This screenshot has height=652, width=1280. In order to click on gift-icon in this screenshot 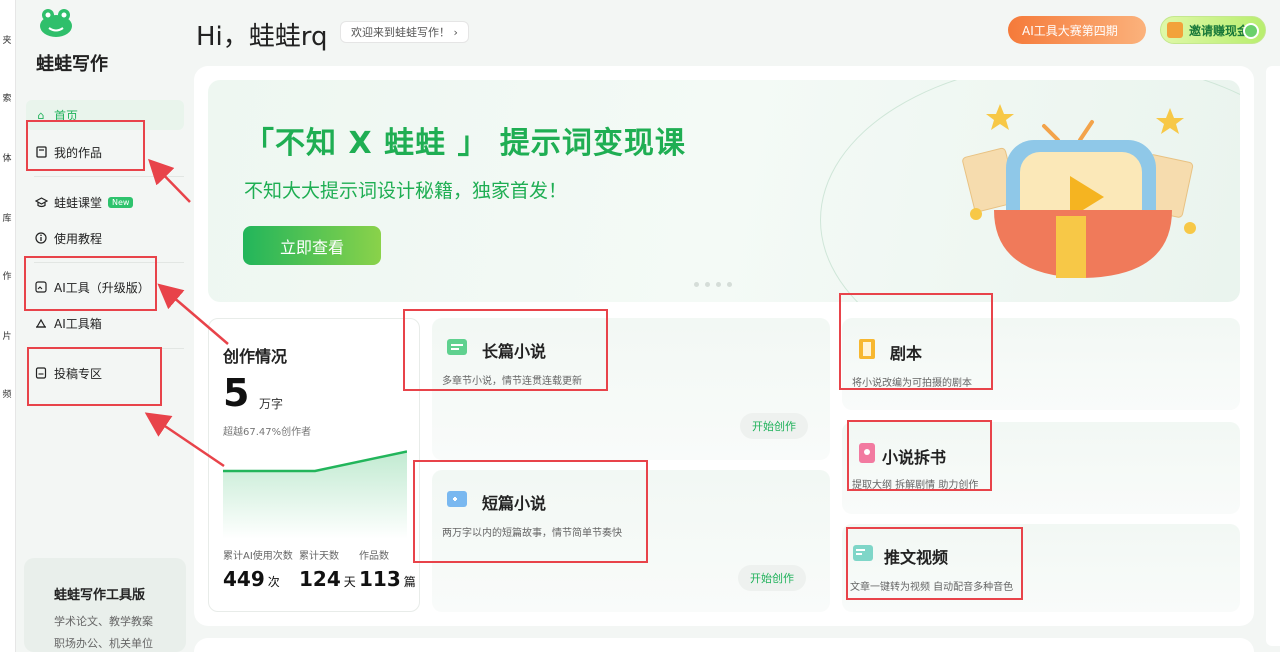, I will do `click(1175, 30)`.